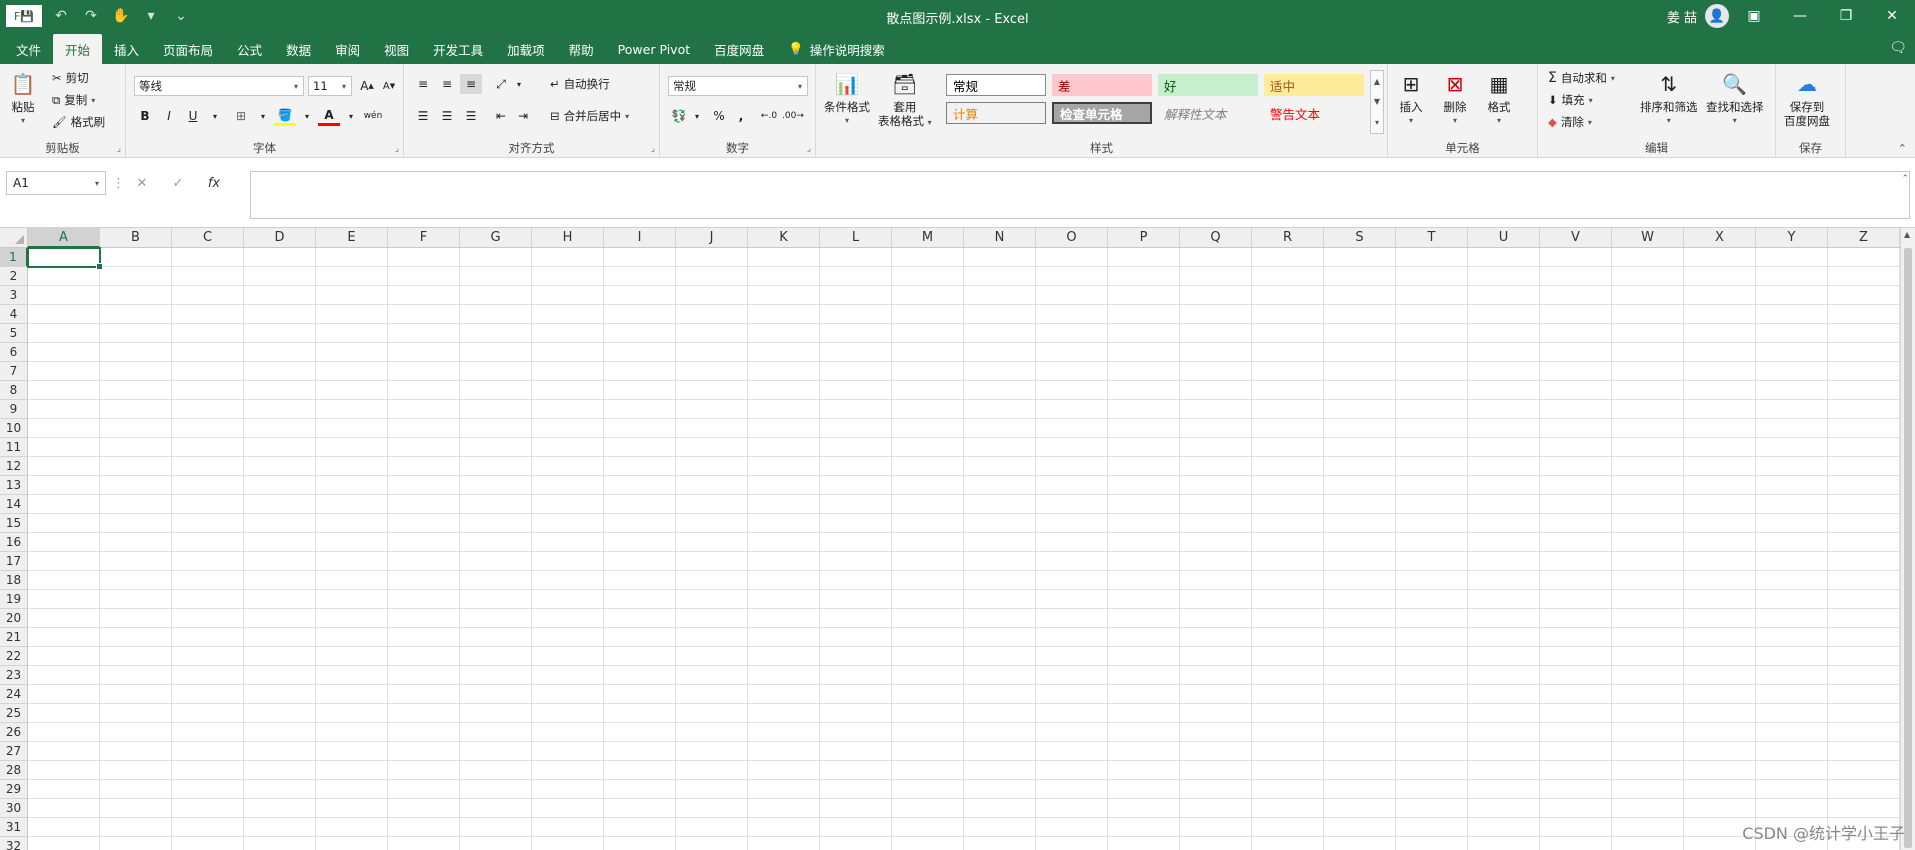 The width and height of the screenshot is (1915, 850). What do you see at coordinates (1072, 238) in the screenshot?
I see `column-header-o: O` at bounding box center [1072, 238].